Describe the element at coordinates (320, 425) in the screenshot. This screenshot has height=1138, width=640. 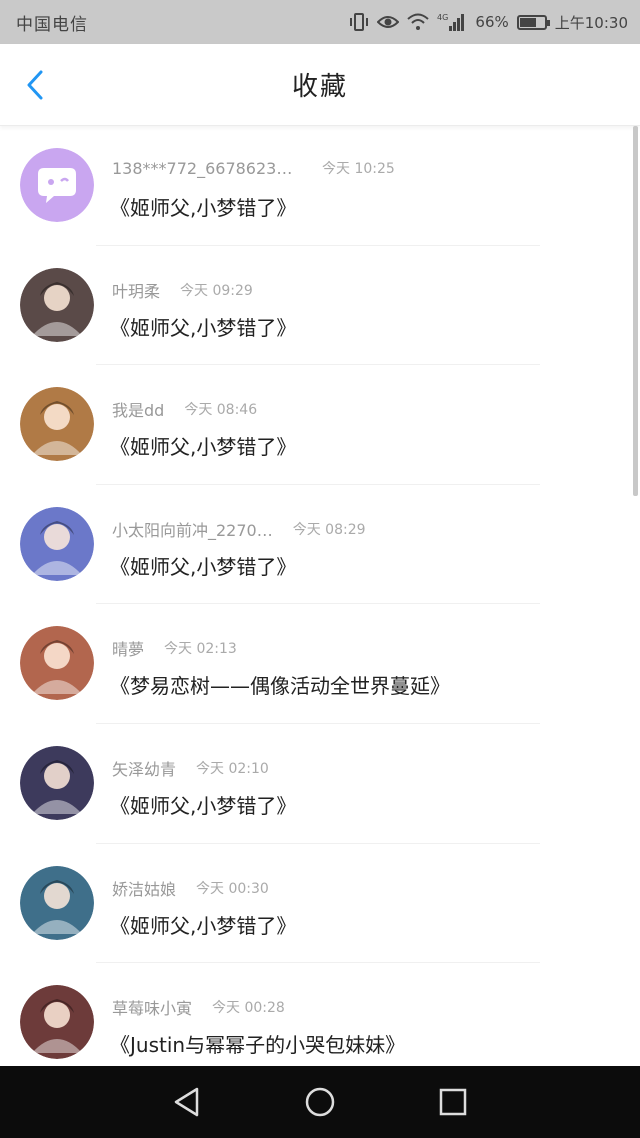
I see `list-item: 我是dd 今天 08:46 《姬师父,小梦错了》` at that location.